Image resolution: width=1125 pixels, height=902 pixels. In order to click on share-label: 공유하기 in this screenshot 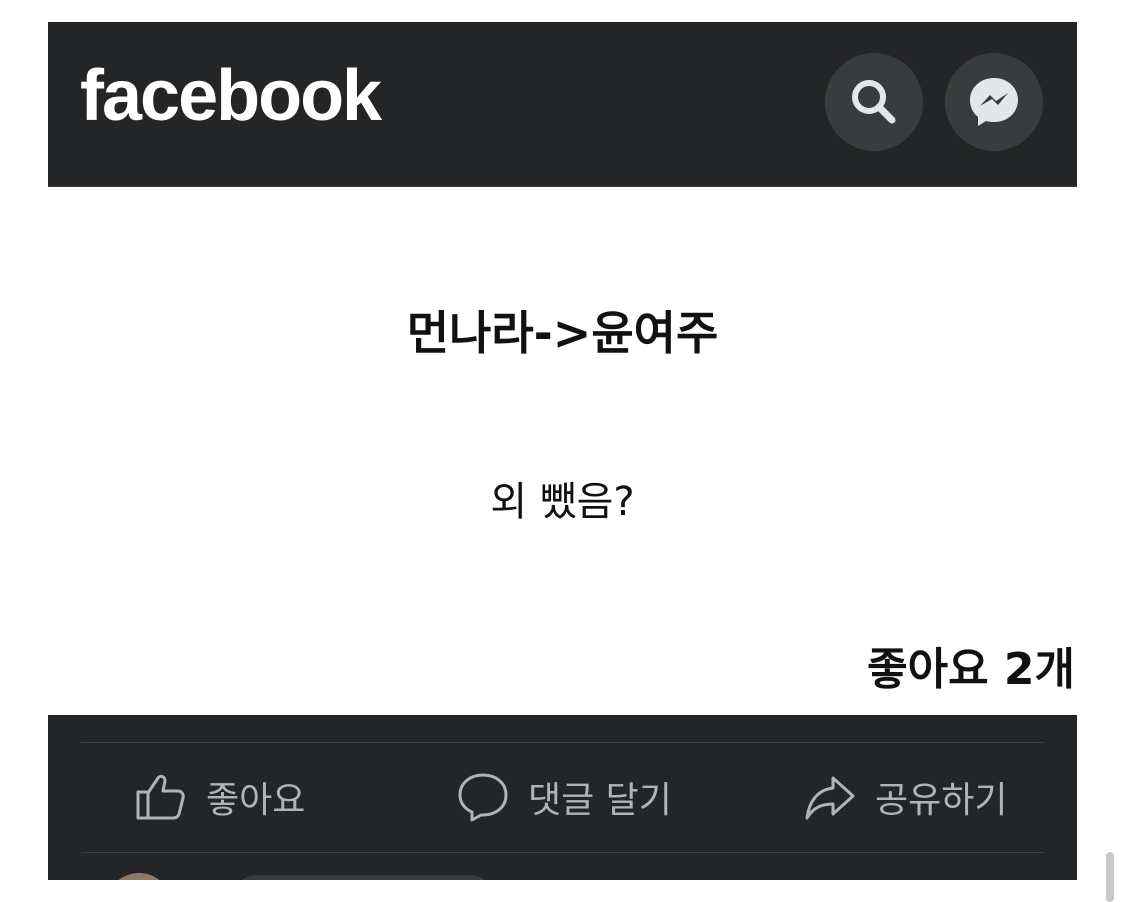, I will do `click(941, 800)`.